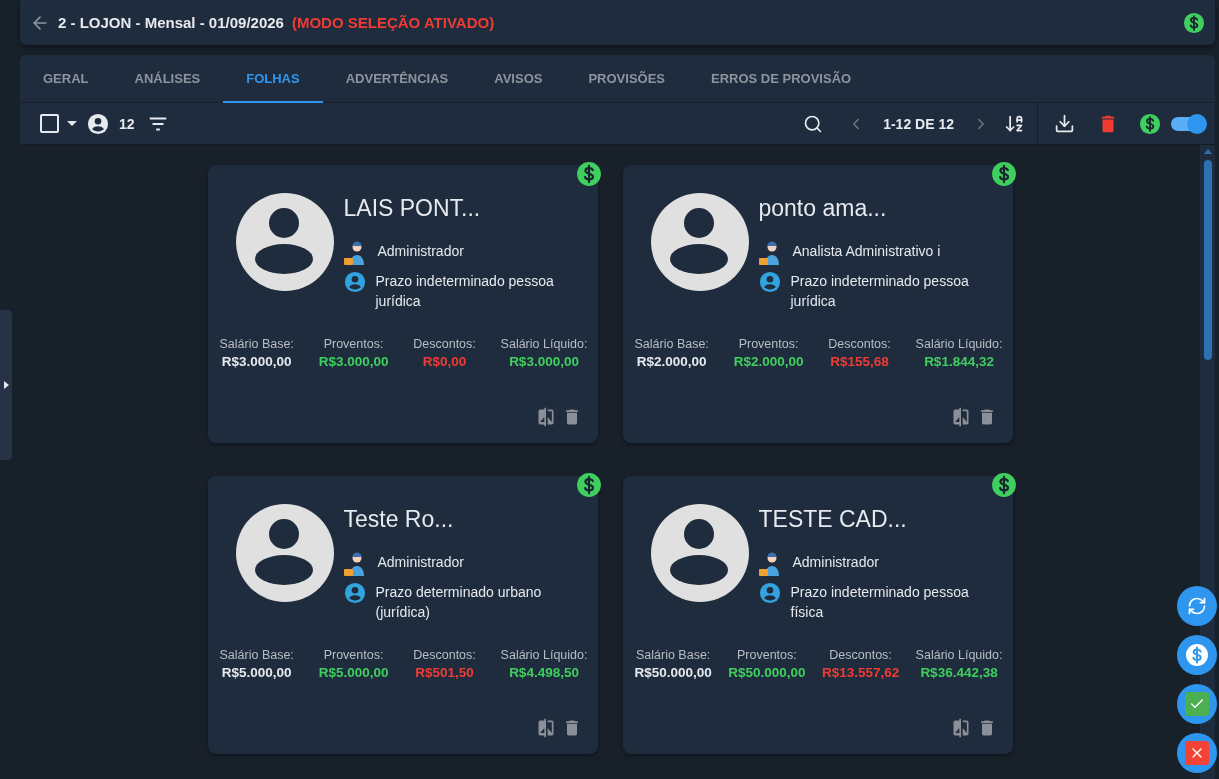 The width and height of the screenshot is (1219, 779). I want to click on page-title: 2 - LOJON - Mensal - 01/09/2026, so click(171, 22).